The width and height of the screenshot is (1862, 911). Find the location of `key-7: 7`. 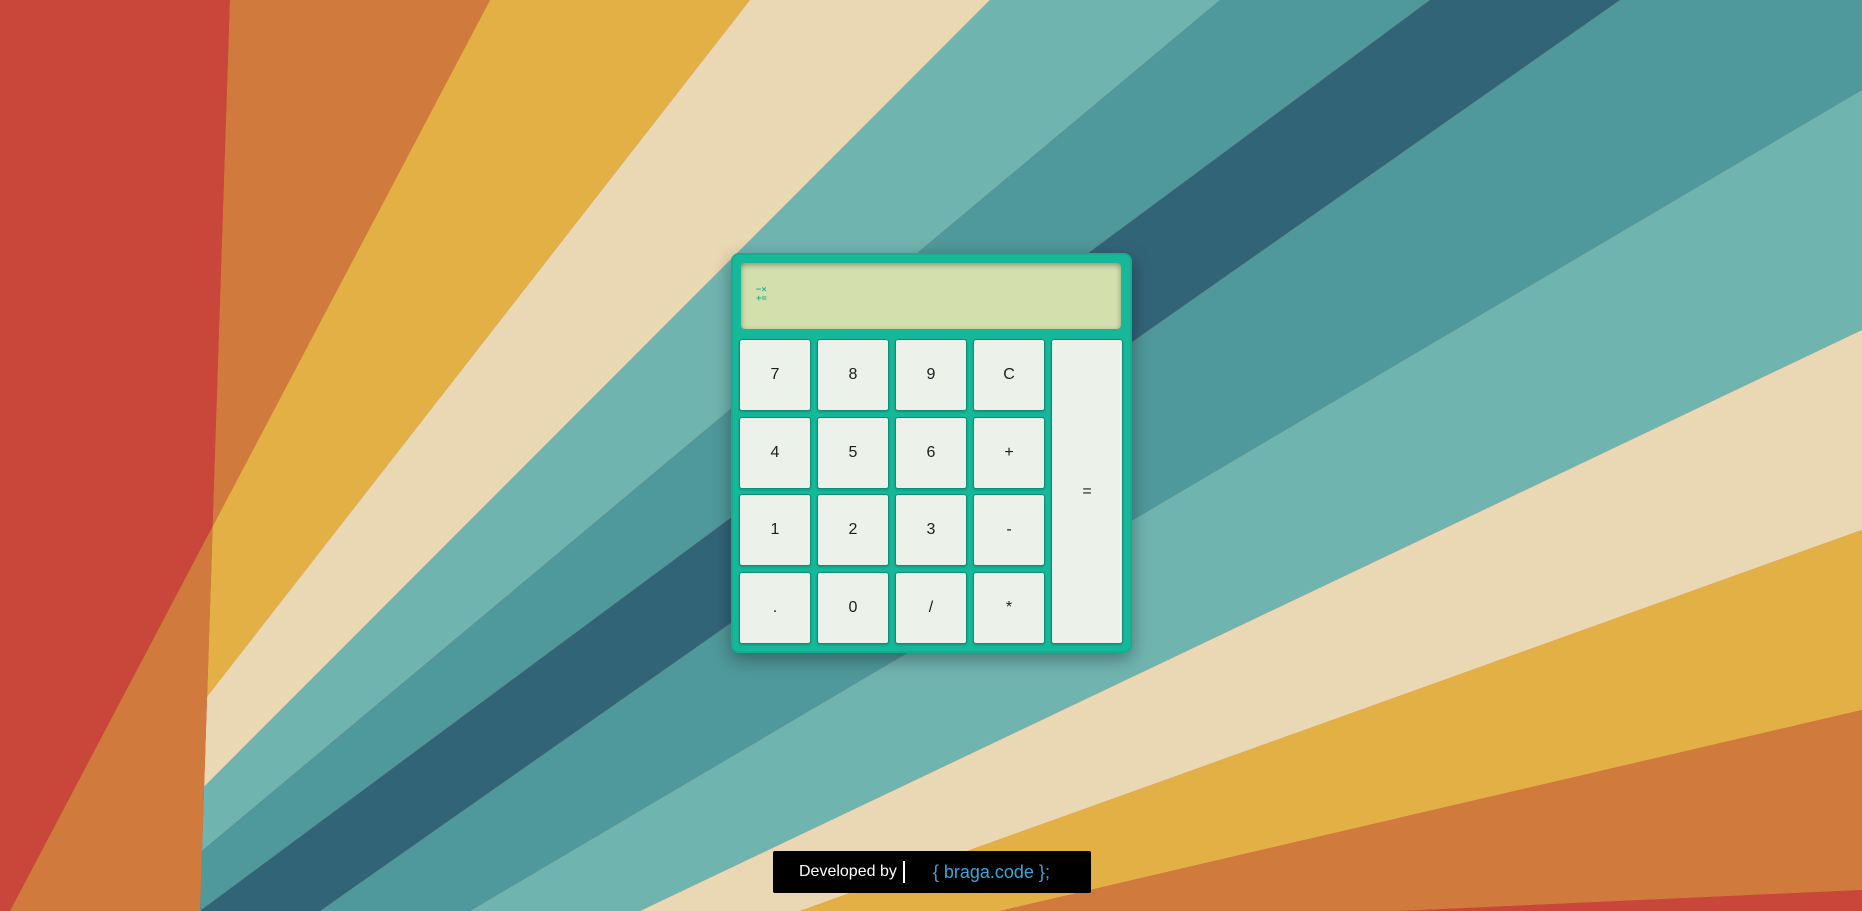

key-7: 7 is located at coordinates (775, 375).